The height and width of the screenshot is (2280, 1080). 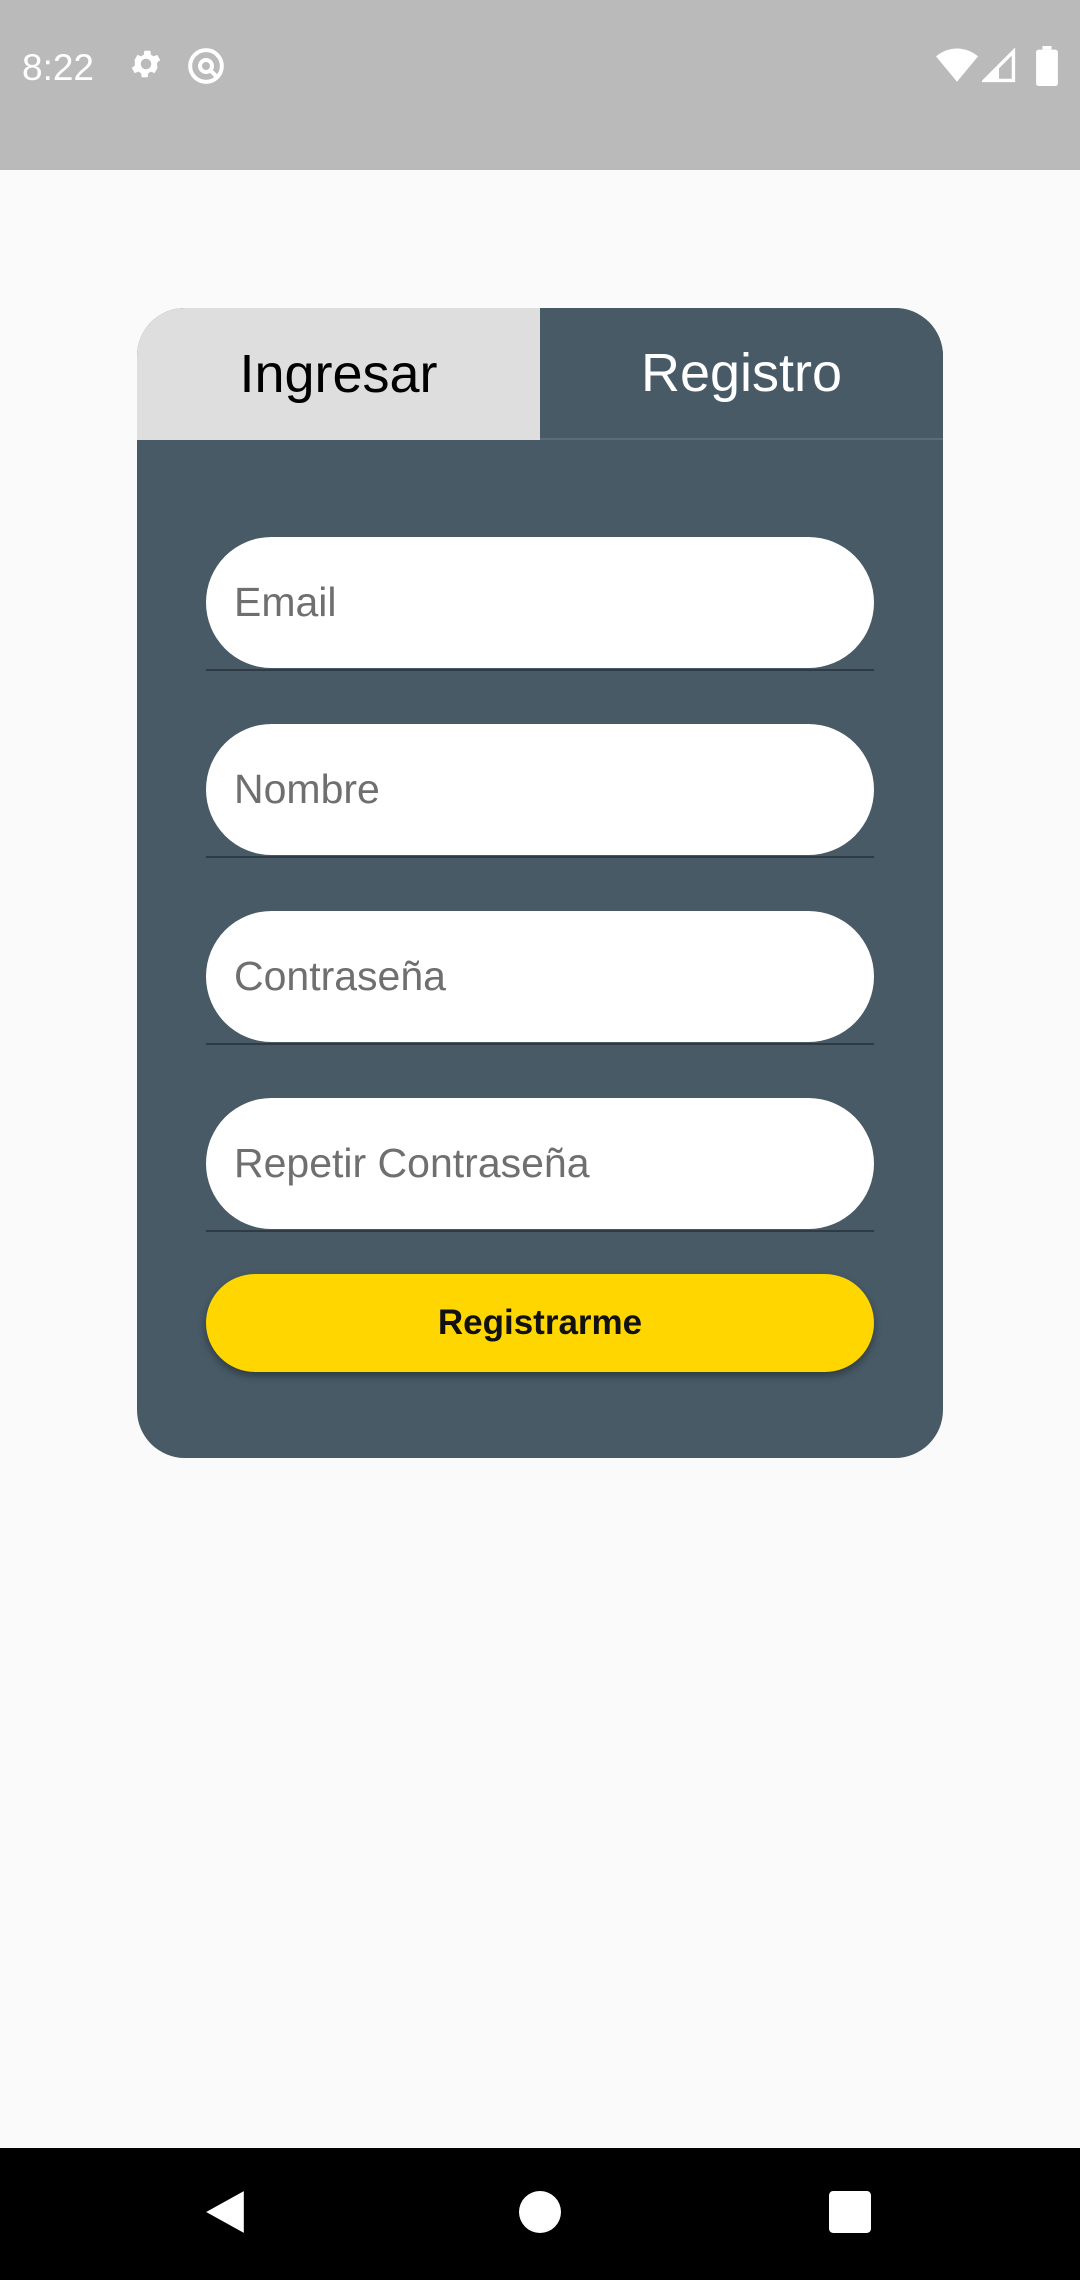 I want to click on navigation-bar, so click(x=540, y=2214).